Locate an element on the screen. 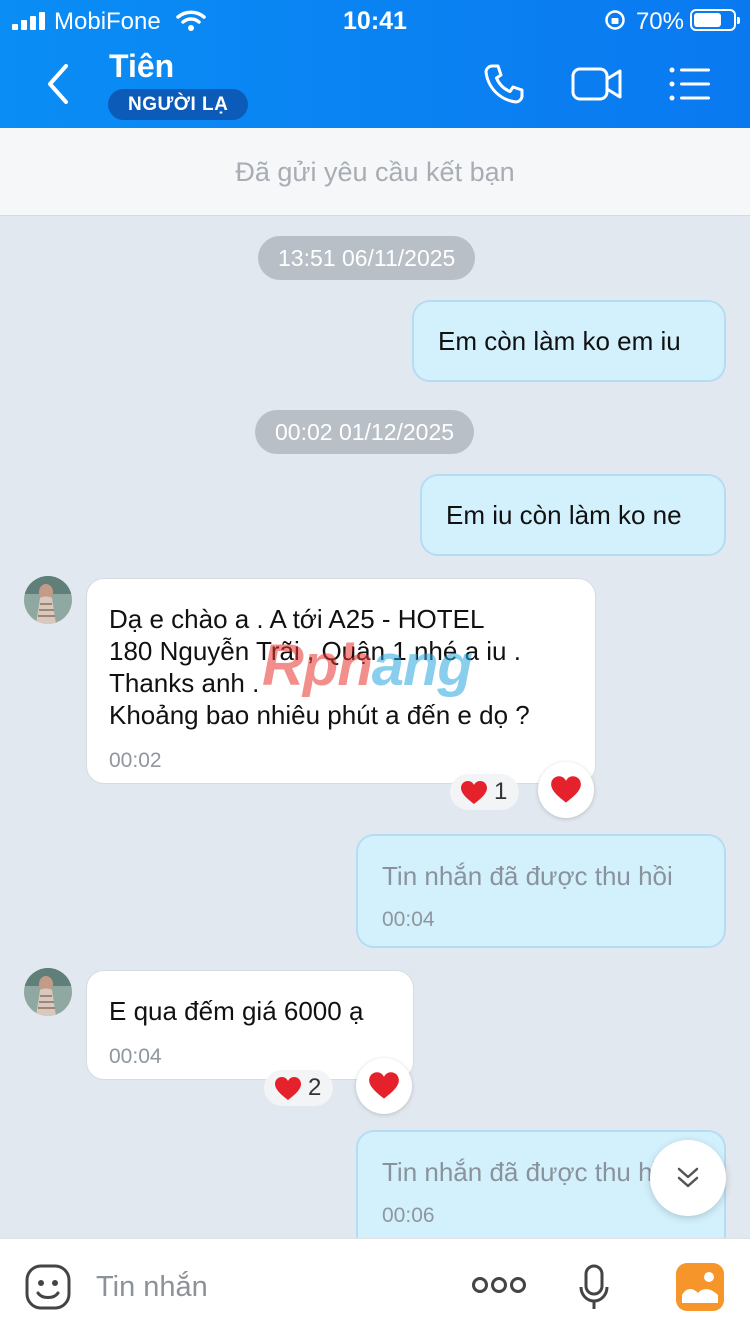  recalled-message: Tin nhắn đã được thu hồi 00:04 is located at coordinates (541, 891).